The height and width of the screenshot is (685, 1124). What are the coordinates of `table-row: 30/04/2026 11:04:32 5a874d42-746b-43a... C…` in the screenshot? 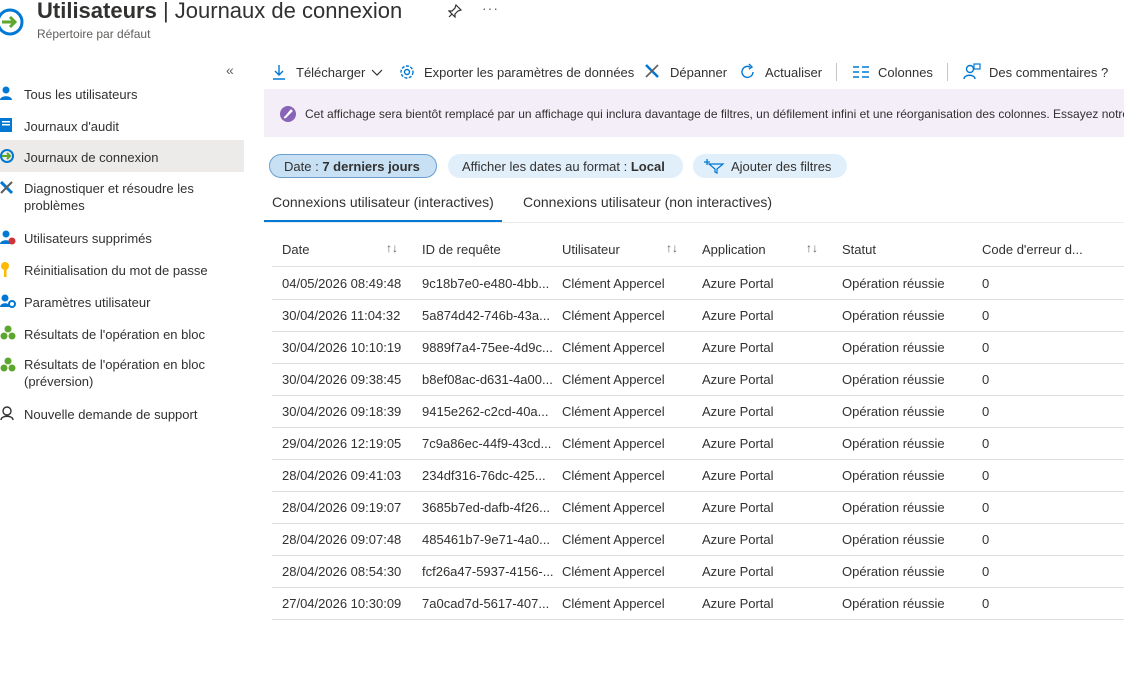 It's located at (698, 315).